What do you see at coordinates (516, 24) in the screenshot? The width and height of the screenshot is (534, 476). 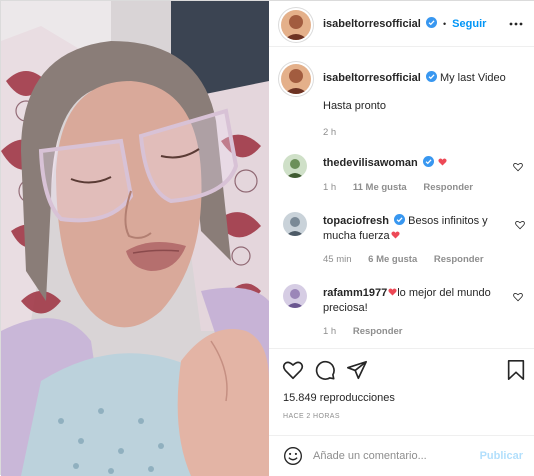 I see `more-horizontal-icon` at bounding box center [516, 24].